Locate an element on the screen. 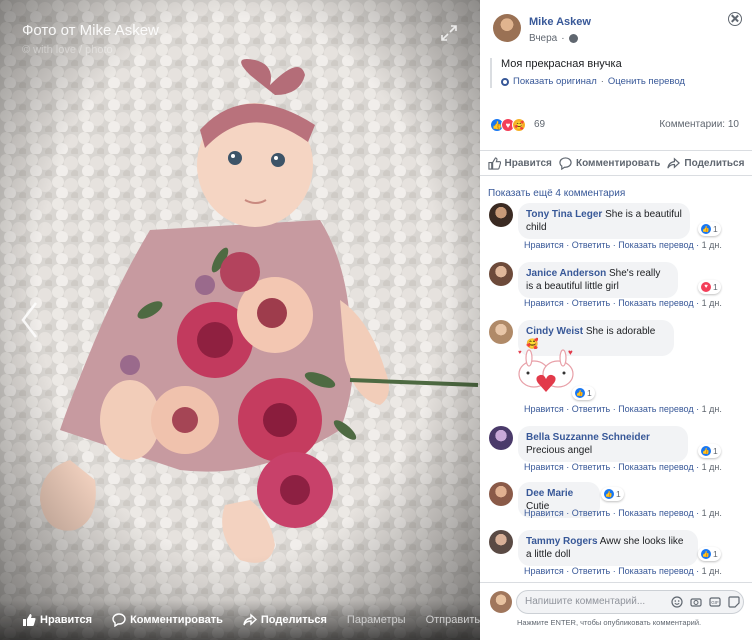  globe-icon is located at coordinates (573, 38).